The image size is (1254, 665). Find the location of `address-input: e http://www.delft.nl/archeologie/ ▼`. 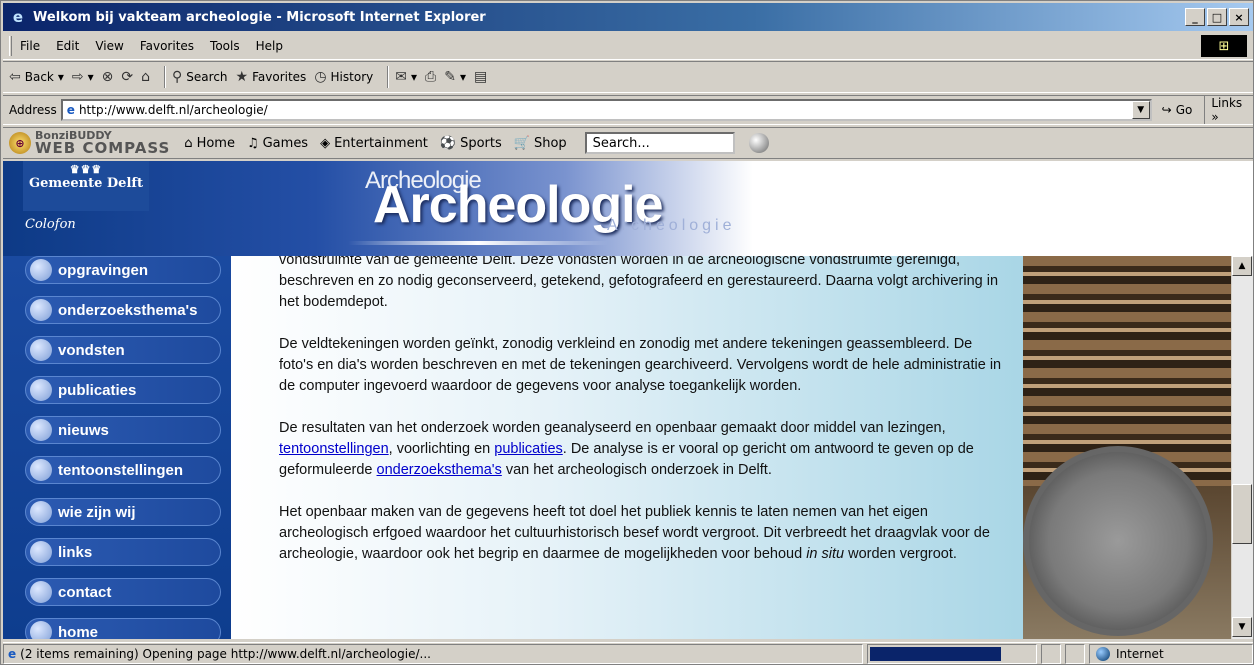

address-input: e http://www.delft.nl/archeologie/ ▼ is located at coordinates (606, 110).